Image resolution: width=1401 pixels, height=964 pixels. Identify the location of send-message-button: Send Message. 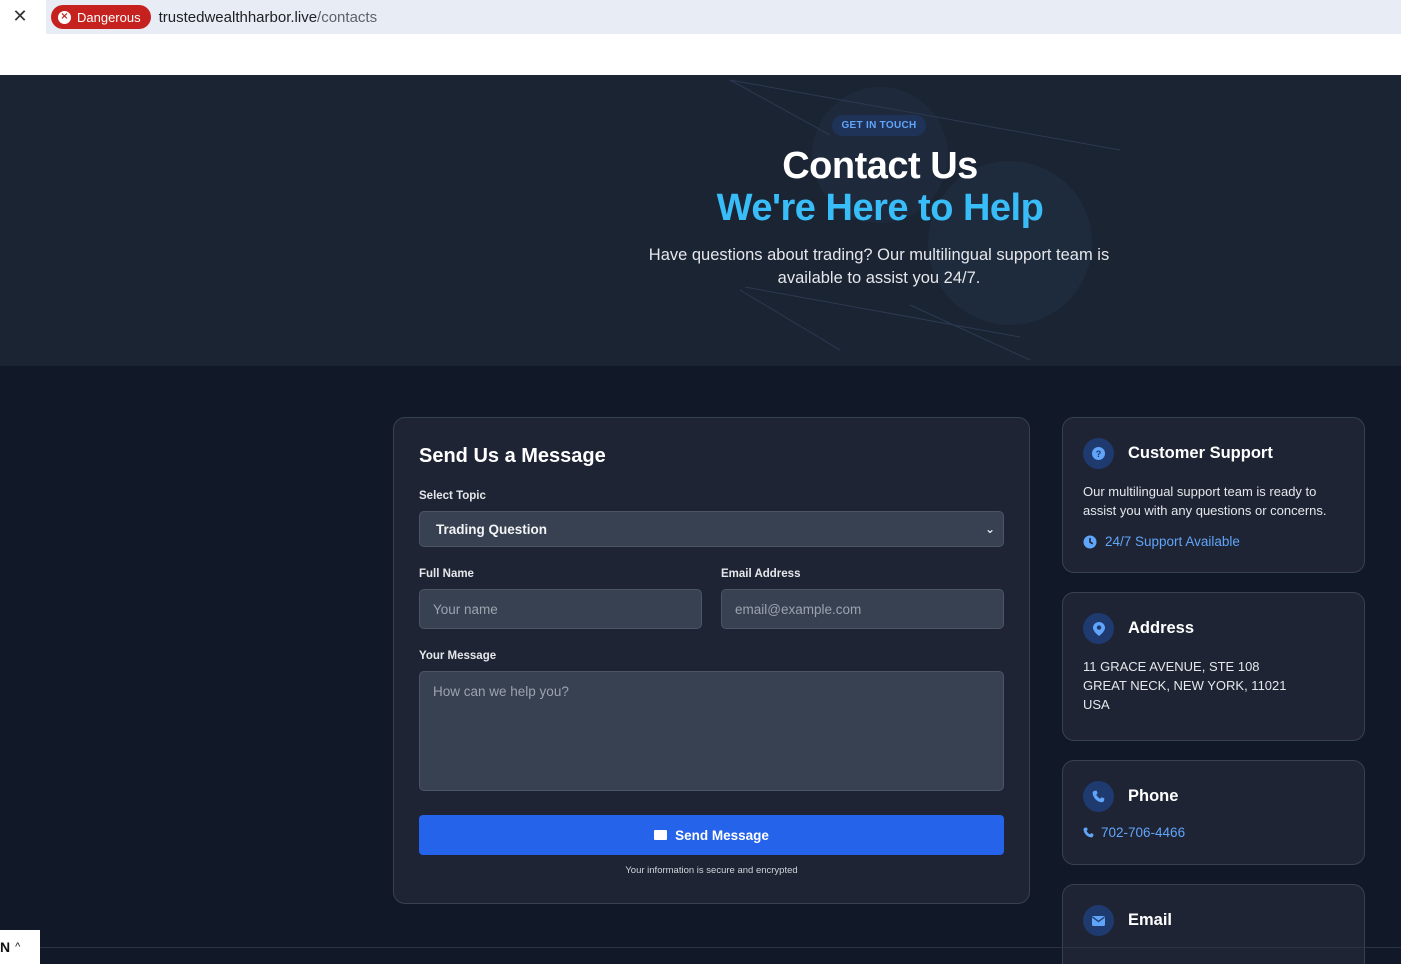
(711, 835).